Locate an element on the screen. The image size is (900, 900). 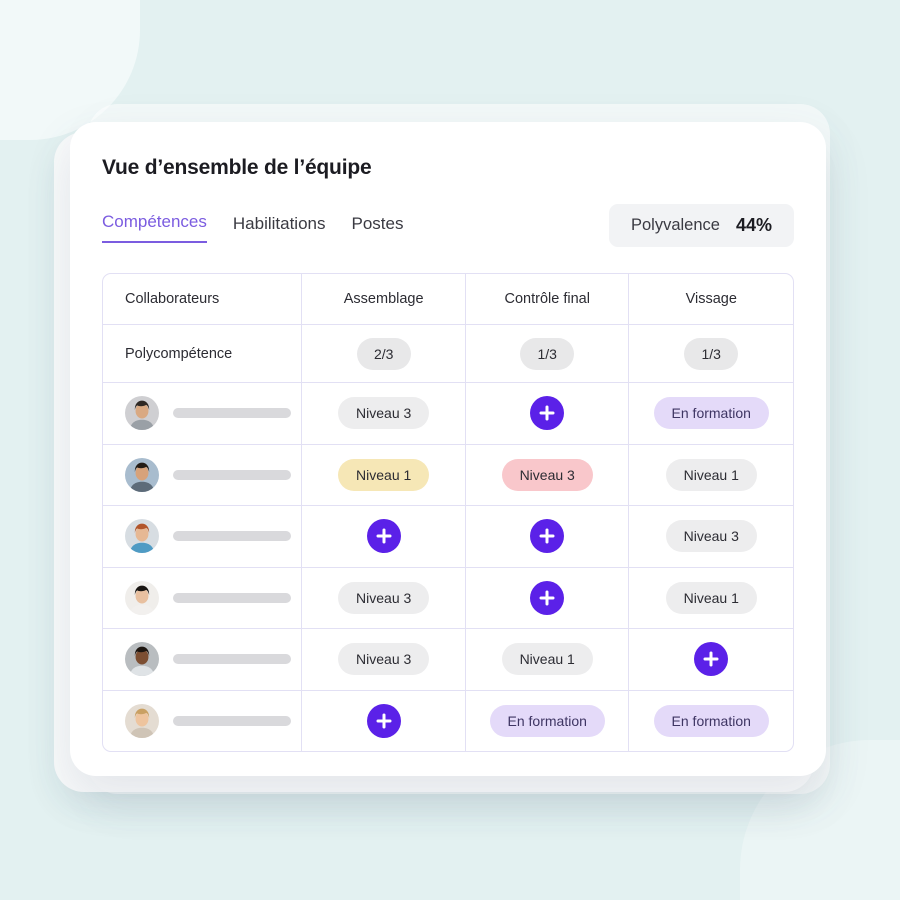
polycompetence-label: Polycompétence is located at coordinates (179, 353).